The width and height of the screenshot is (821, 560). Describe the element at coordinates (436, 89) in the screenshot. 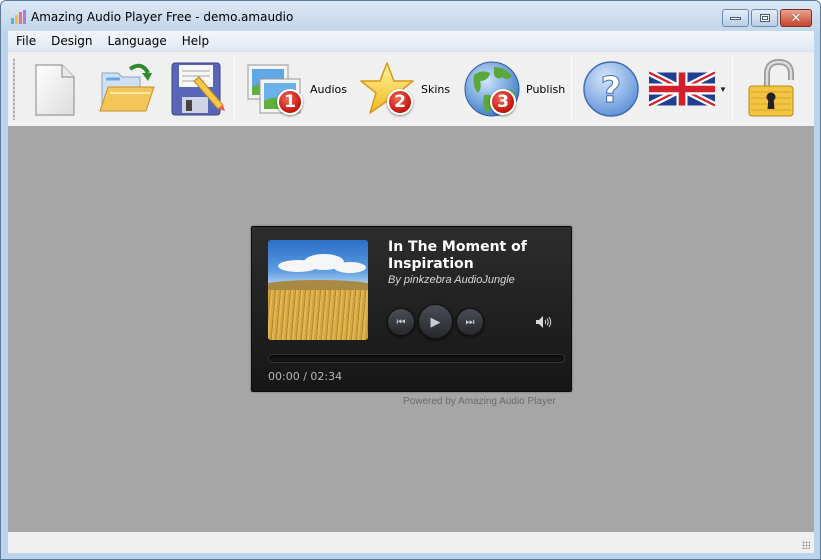

I see `skins-label: Skins` at that location.